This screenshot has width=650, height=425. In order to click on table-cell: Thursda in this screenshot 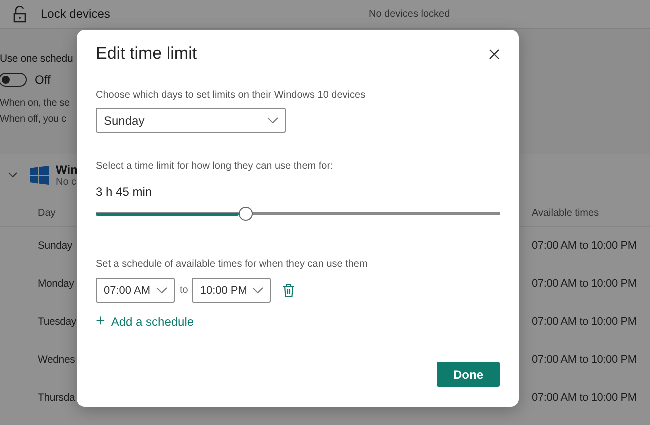, I will do `click(57, 398)`.